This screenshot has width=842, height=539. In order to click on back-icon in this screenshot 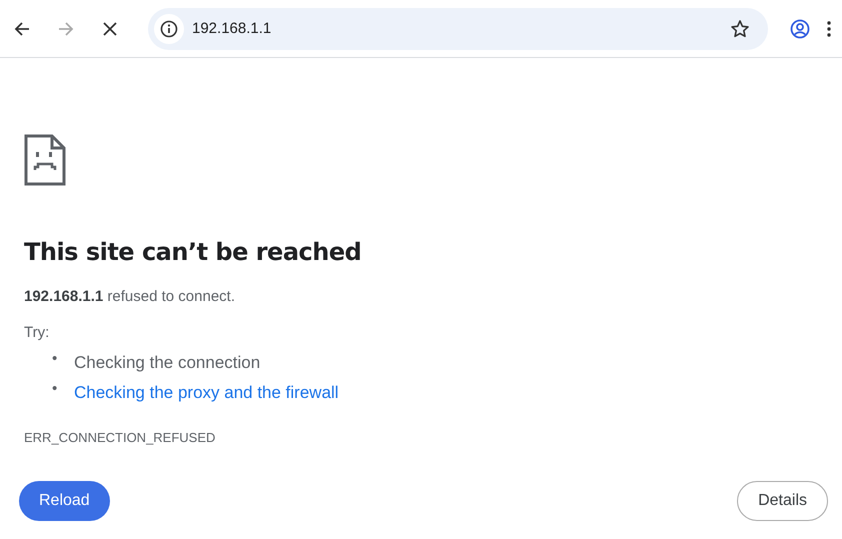, I will do `click(22, 28)`.